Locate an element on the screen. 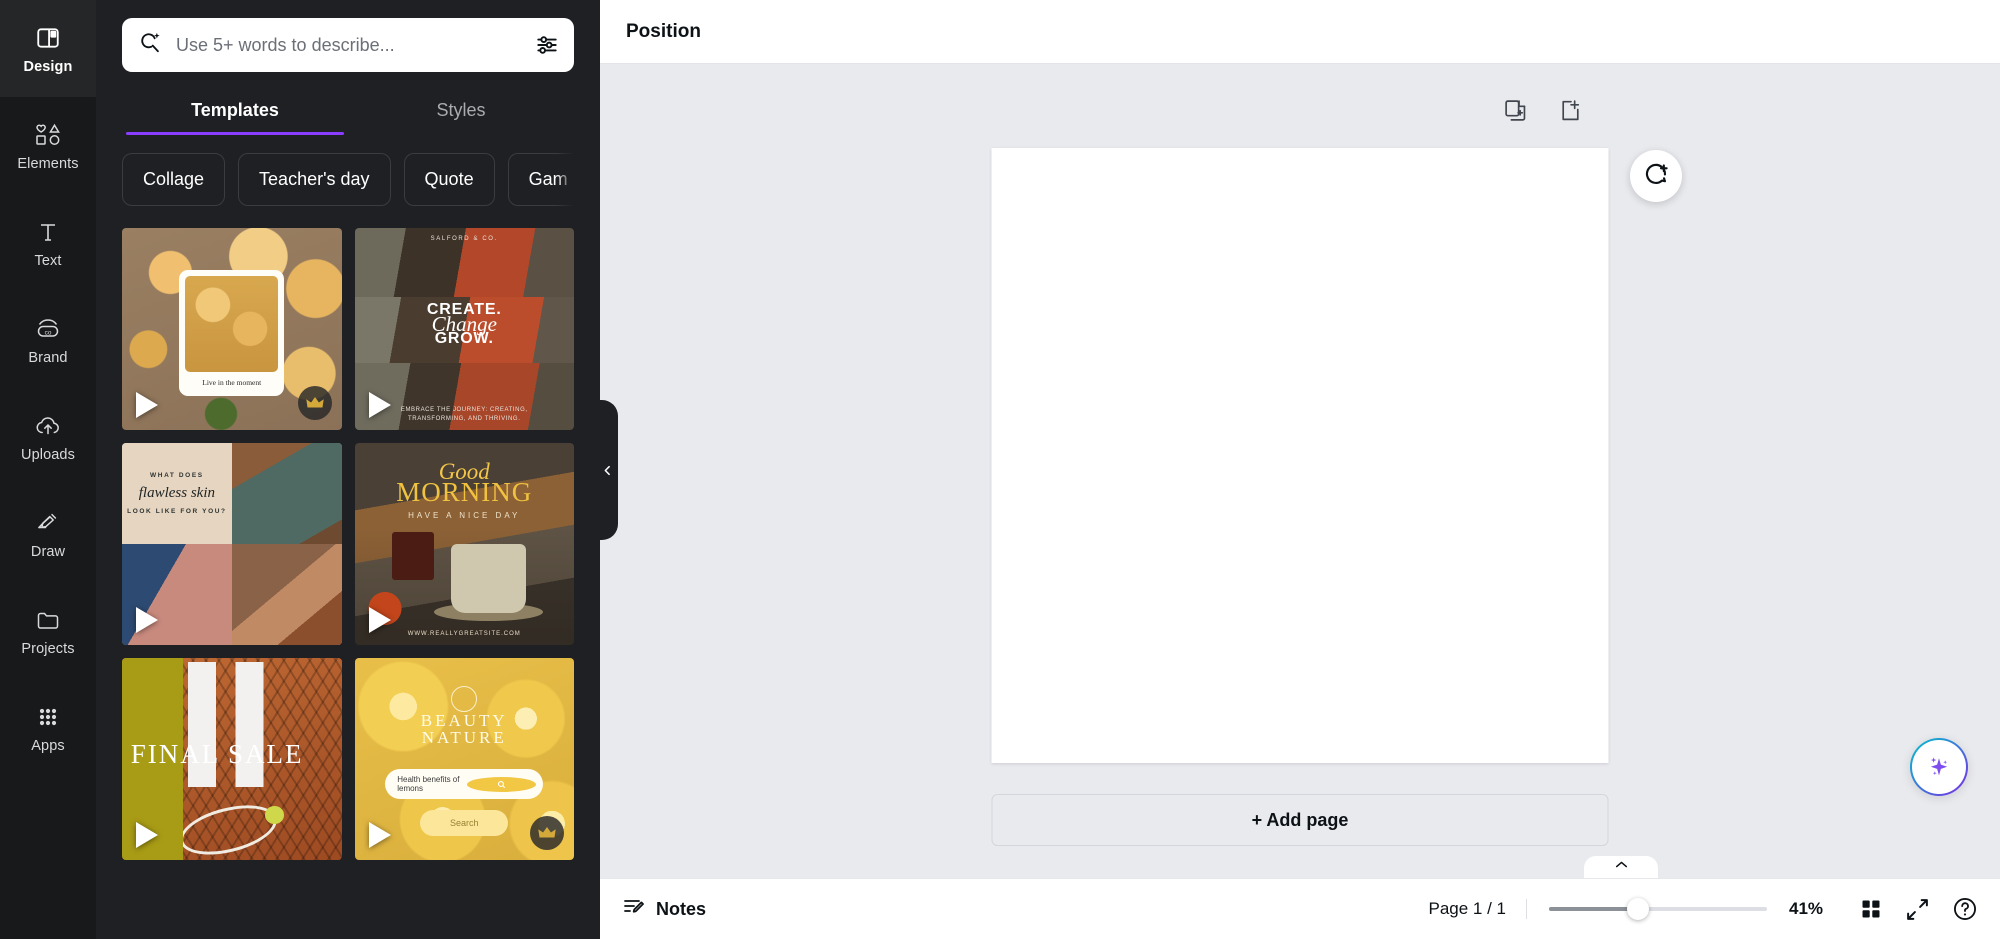  grid-apps-icon is located at coordinates (48, 717).